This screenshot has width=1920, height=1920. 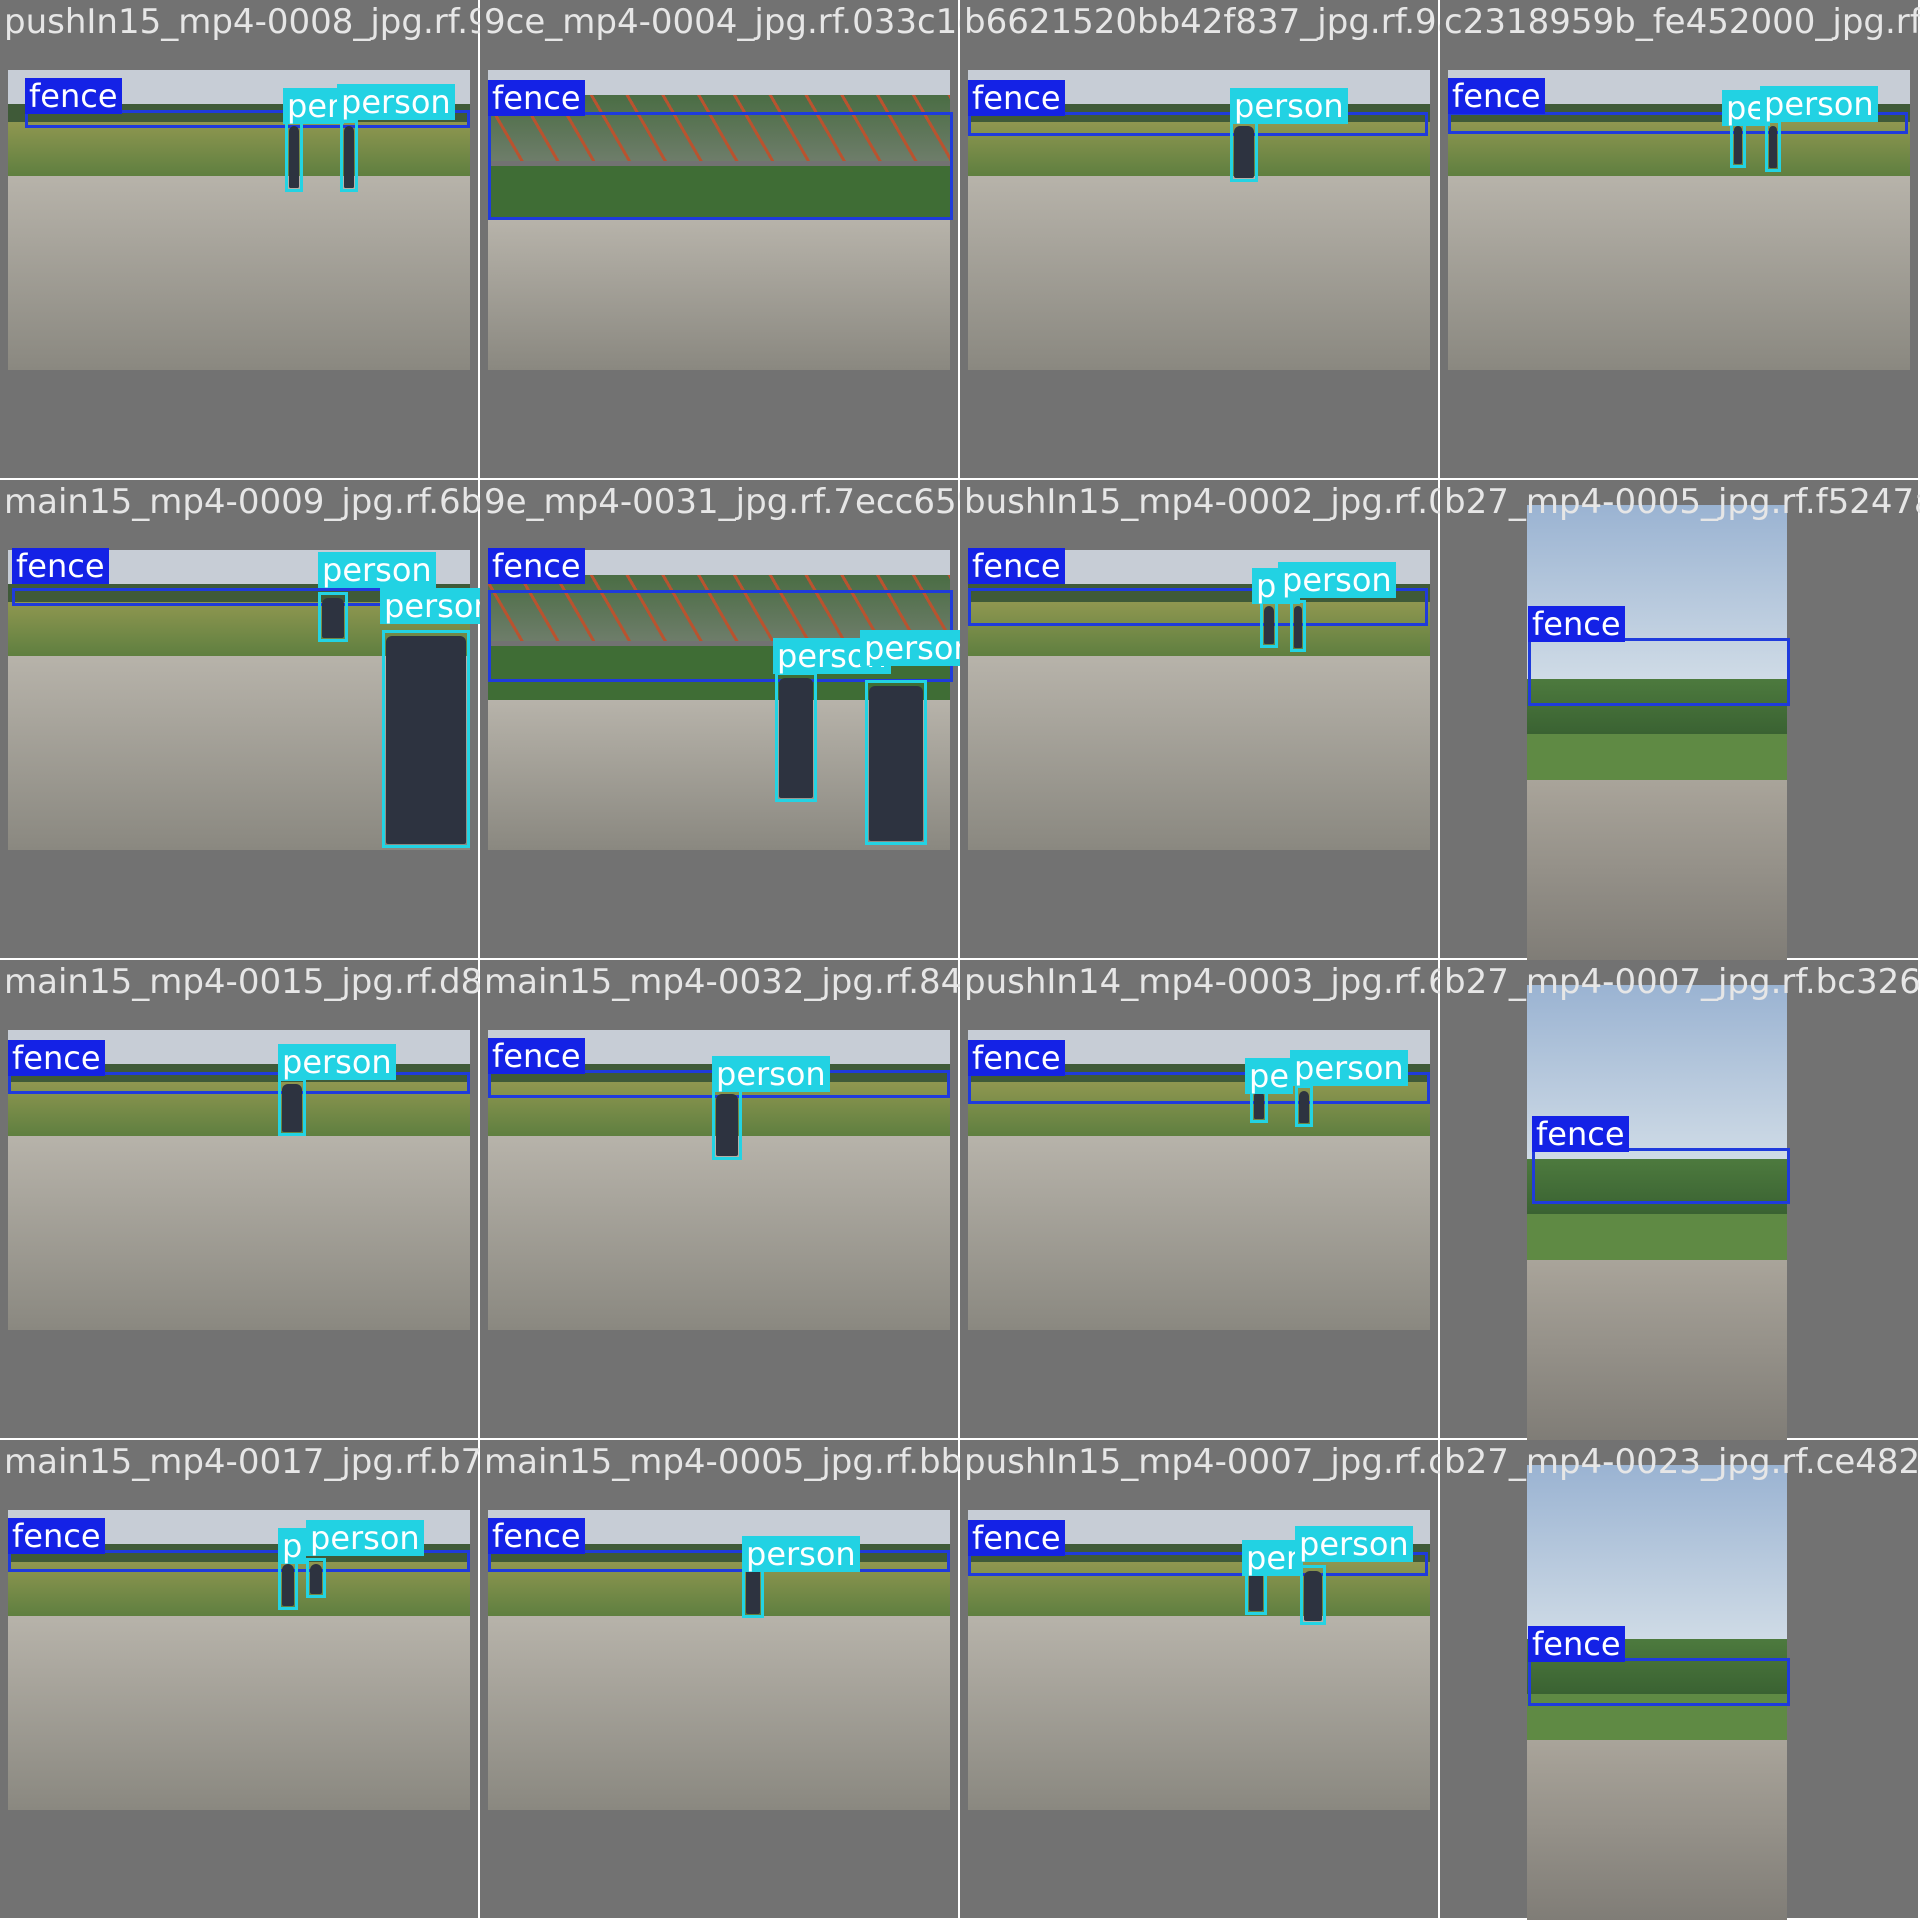 I want to click on tile-filename: c2318959b_fe452000_jpg.rf.c, so click(x=1682, y=22).